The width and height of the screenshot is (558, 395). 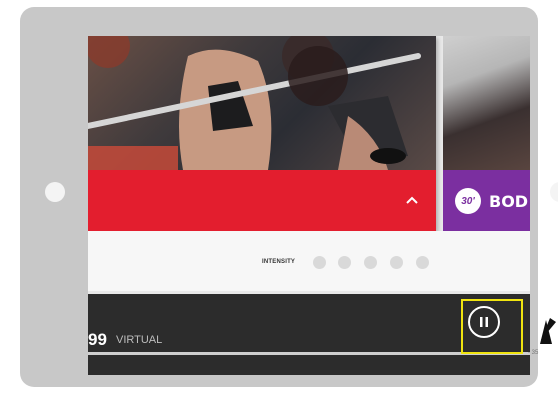 What do you see at coordinates (262, 200) in the screenshot?
I see `class-card-footer` at bounding box center [262, 200].